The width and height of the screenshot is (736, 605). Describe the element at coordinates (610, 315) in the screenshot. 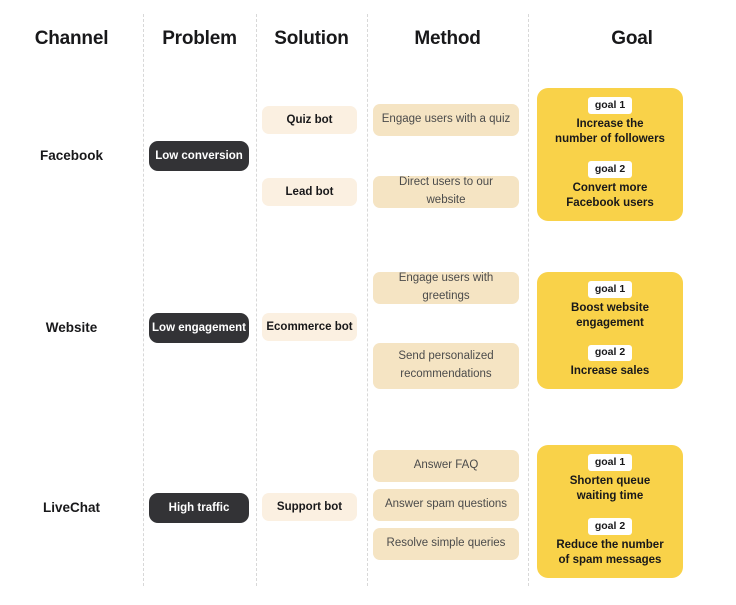

I see `goal-text: Boost website engagement` at that location.